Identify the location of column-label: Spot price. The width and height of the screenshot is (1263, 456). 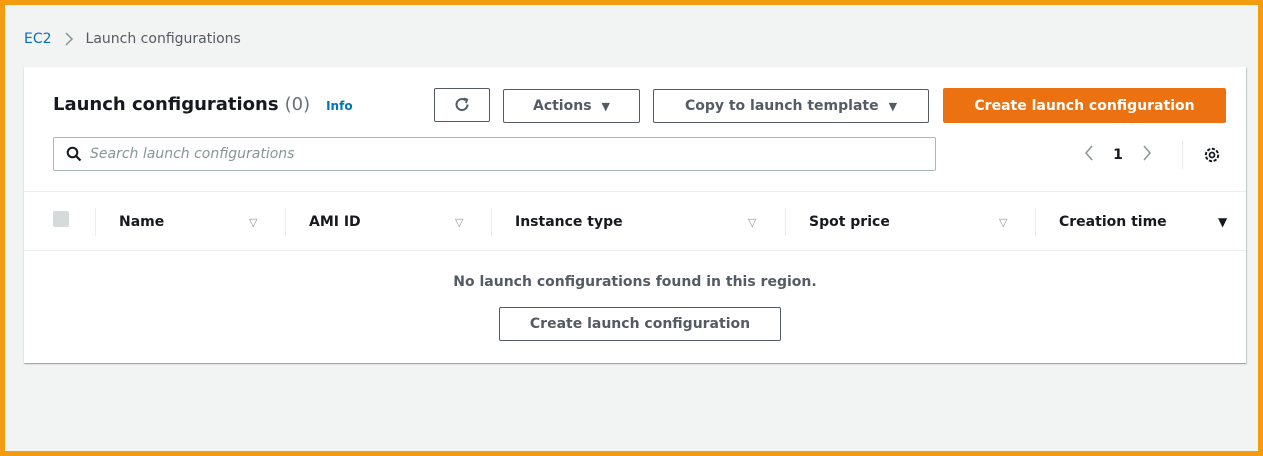
(849, 222).